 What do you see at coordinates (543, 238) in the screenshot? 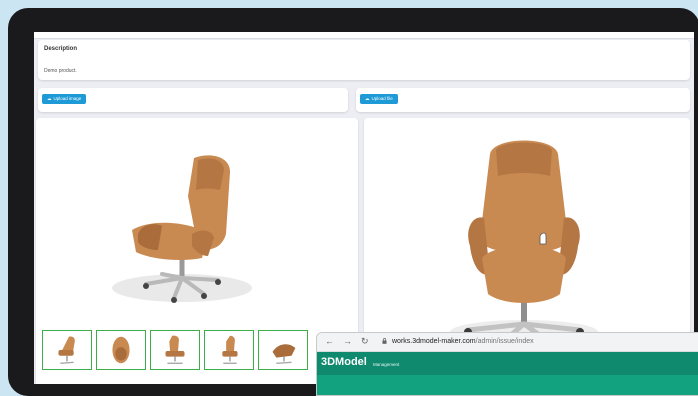
I see `hand-cursor-icon` at bounding box center [543, 238].